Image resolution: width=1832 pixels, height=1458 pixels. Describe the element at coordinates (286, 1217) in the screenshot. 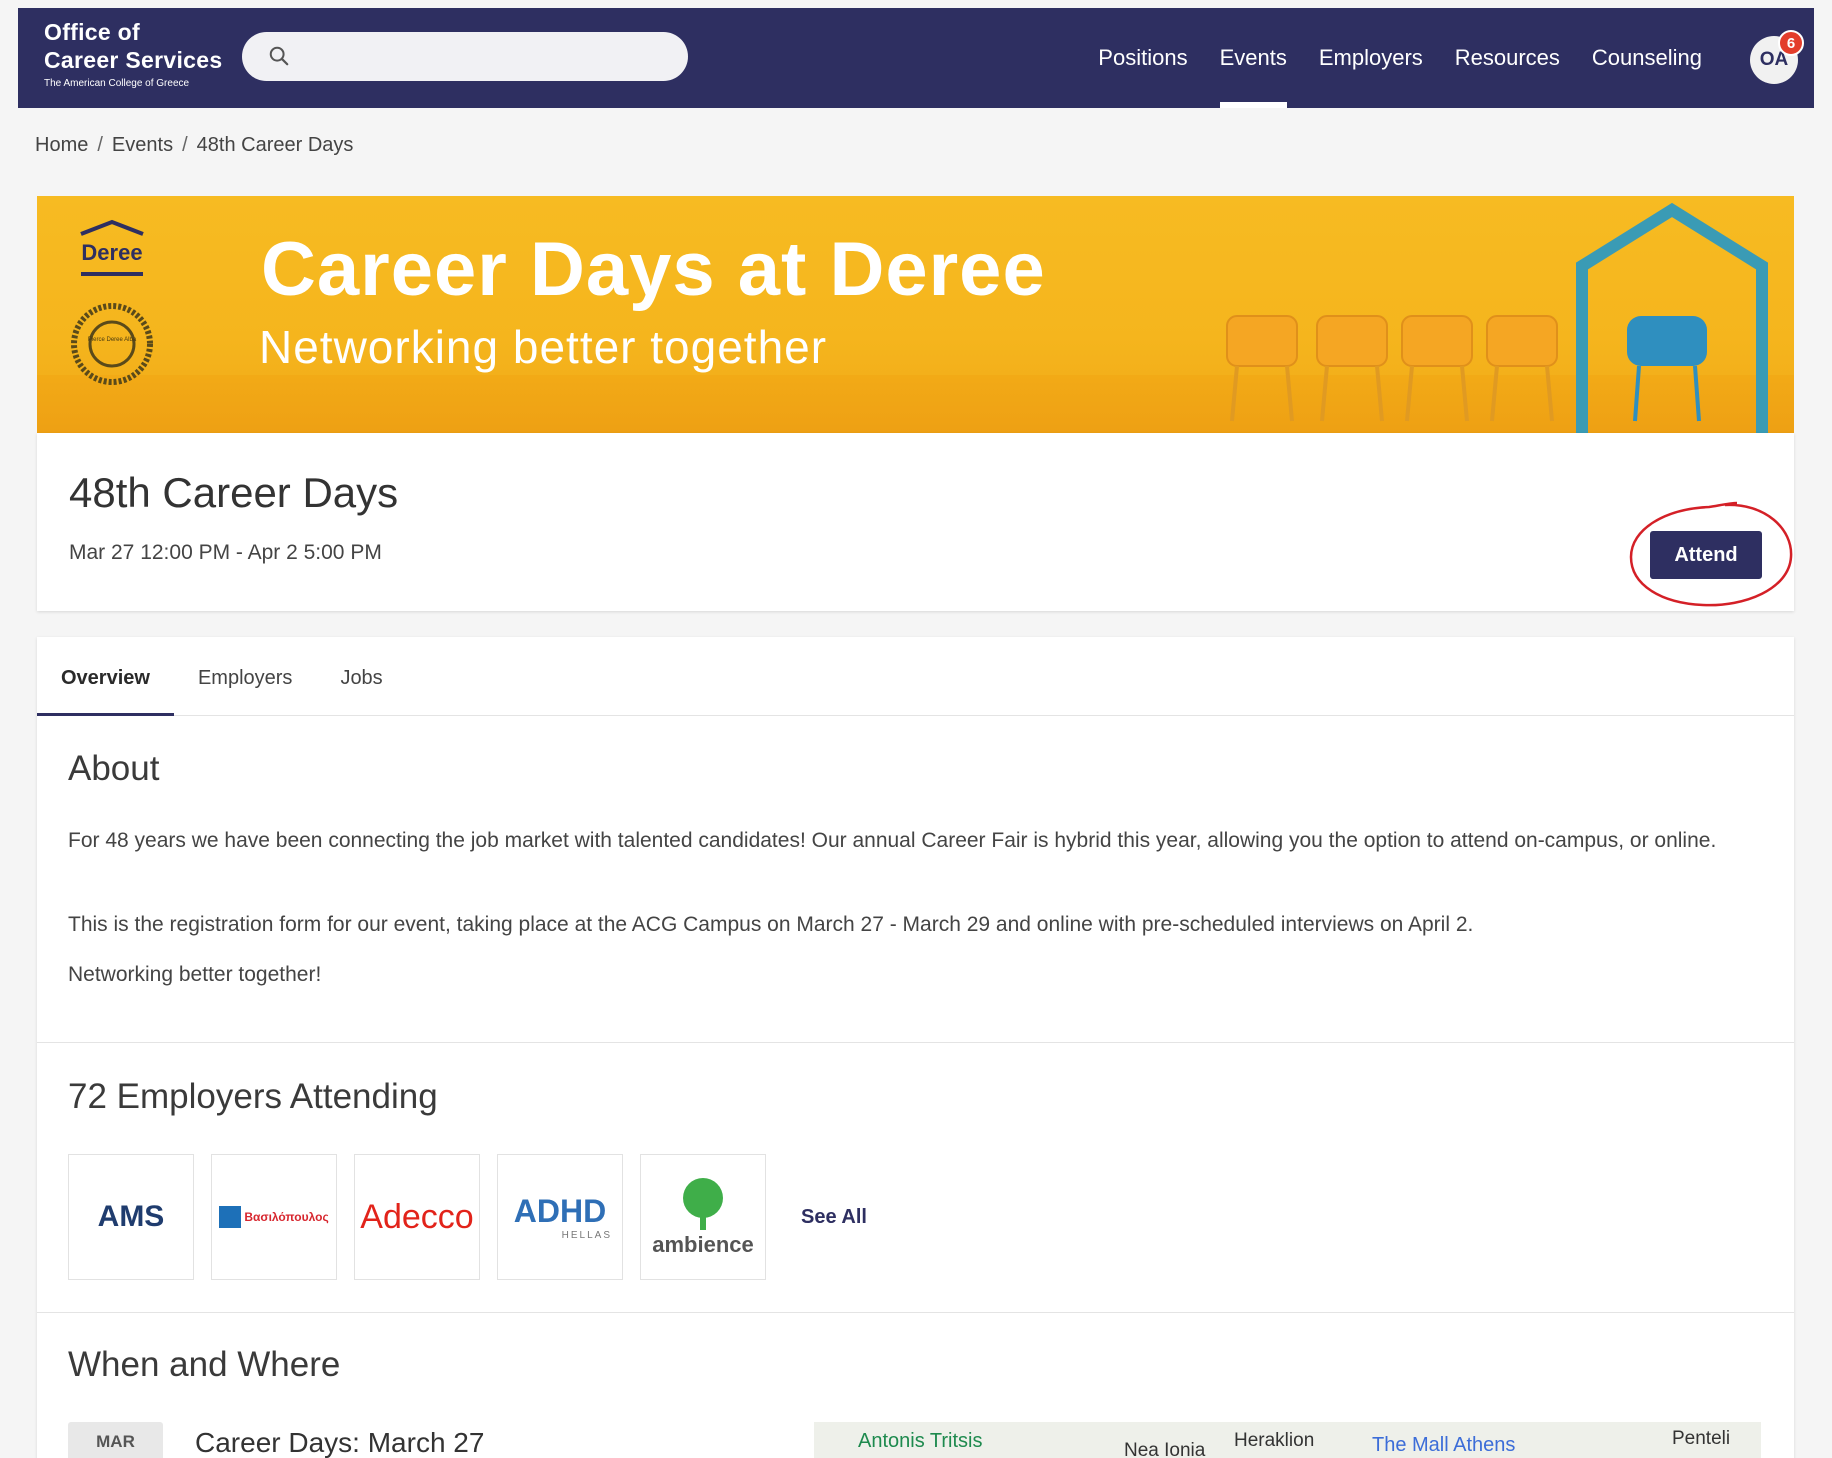

I see `vasilopoulos-logo-text: Βασιλόπουλος` at that location.